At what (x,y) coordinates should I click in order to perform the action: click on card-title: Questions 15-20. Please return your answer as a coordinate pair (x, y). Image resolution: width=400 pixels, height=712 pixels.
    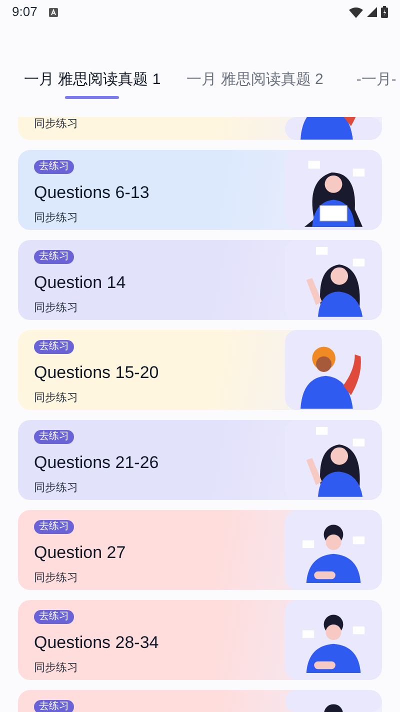
    Looking at the image, I should click on (97, 373).